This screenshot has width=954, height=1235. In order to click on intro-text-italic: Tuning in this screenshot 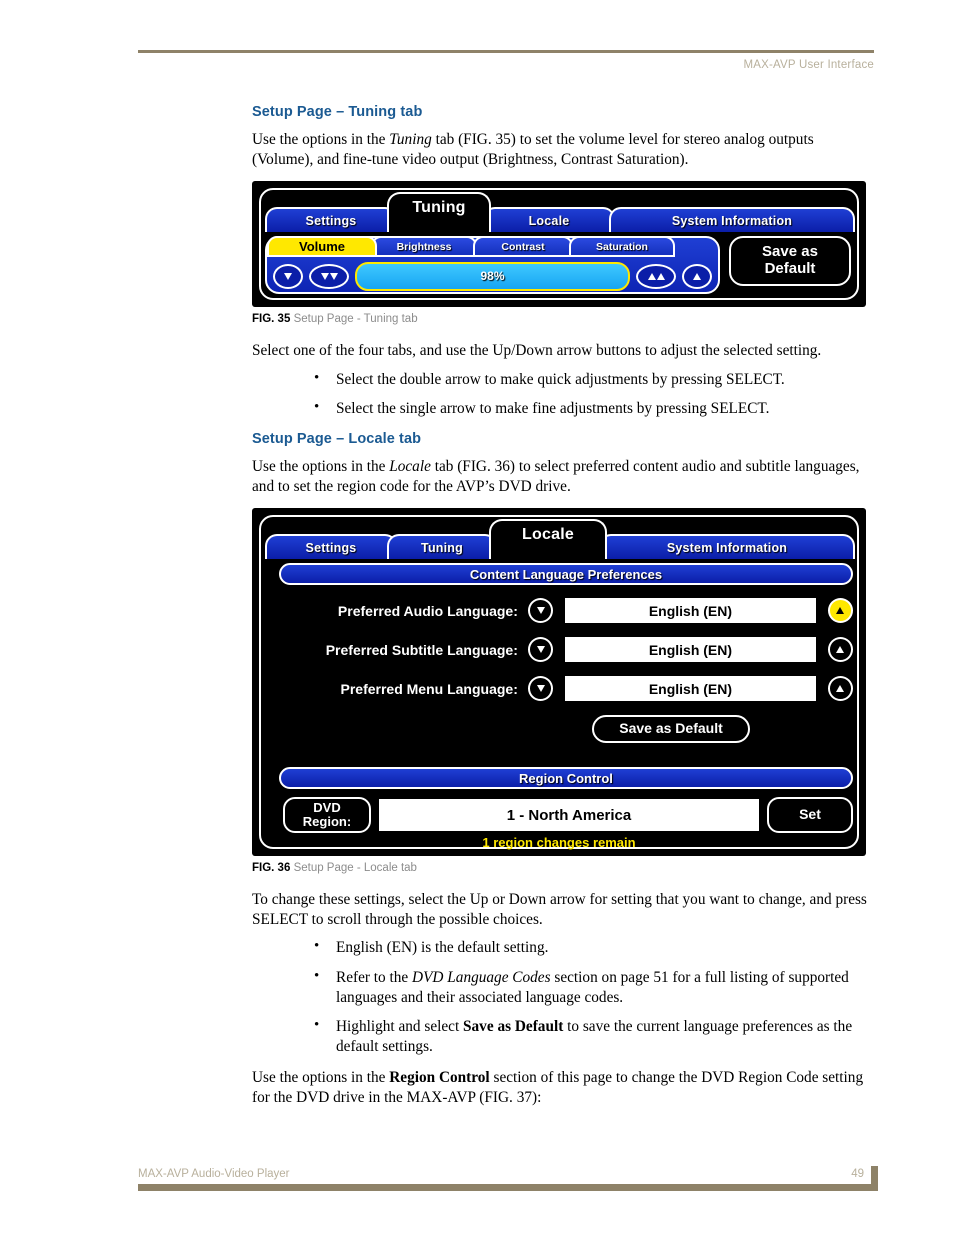, I will do `click(410, 139)`.